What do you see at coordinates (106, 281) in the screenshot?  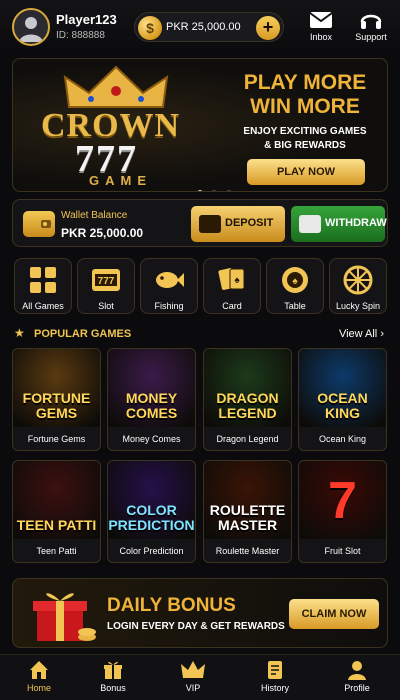 I see `svg-text: 777` at bounding box center [106, 281].